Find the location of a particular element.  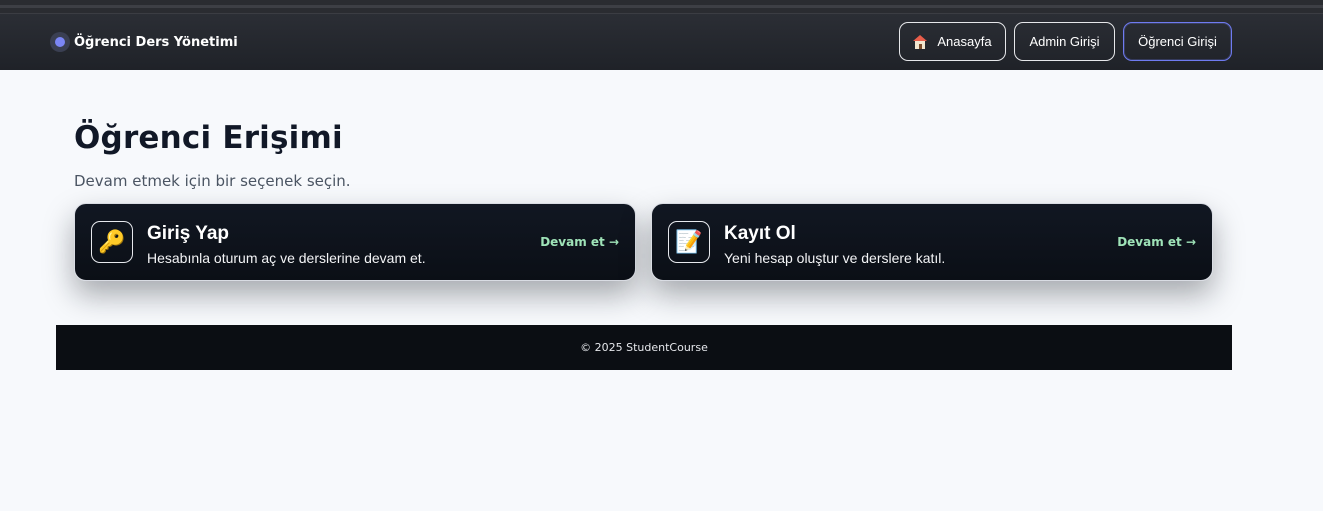

nav-home-label: Anasayfa is located at coordinates (964, 41).